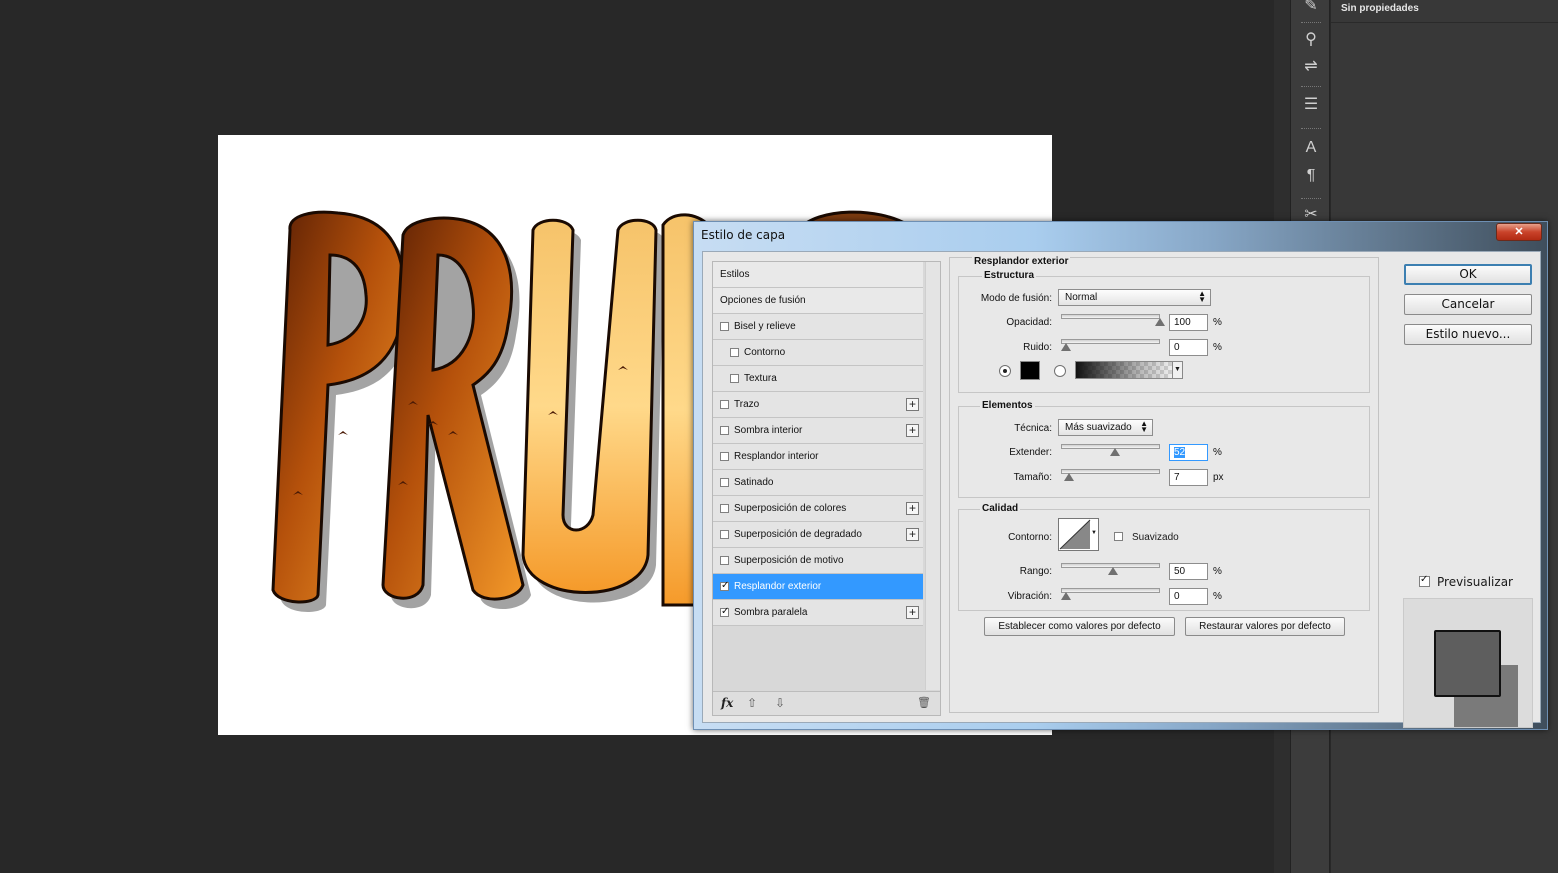 This screenshot has width=1558, height=873. What do you see at coordinates (1188, 452) in the screenshot?
I see `spread-input: 52` at bounding box center [1188, 452].